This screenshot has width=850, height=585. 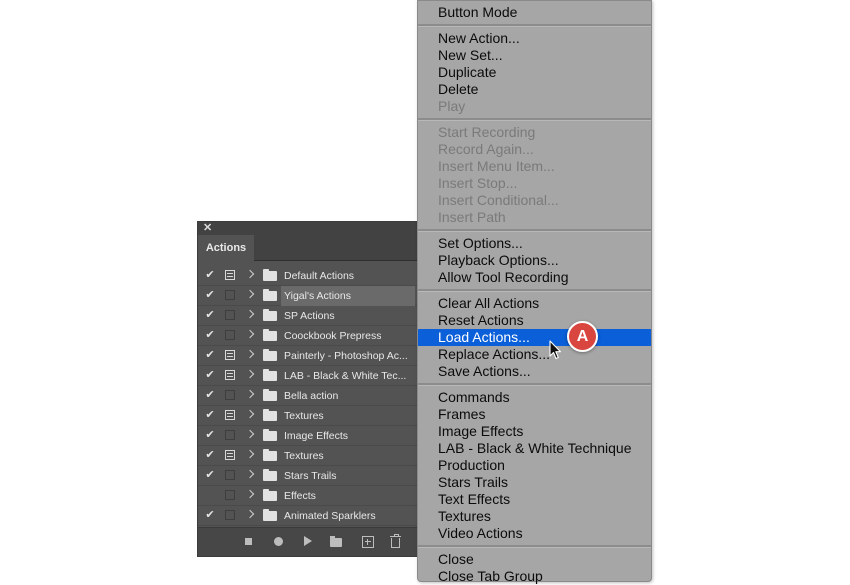 I want to click on menu-item-play: Play, so click(x=452, y=106).